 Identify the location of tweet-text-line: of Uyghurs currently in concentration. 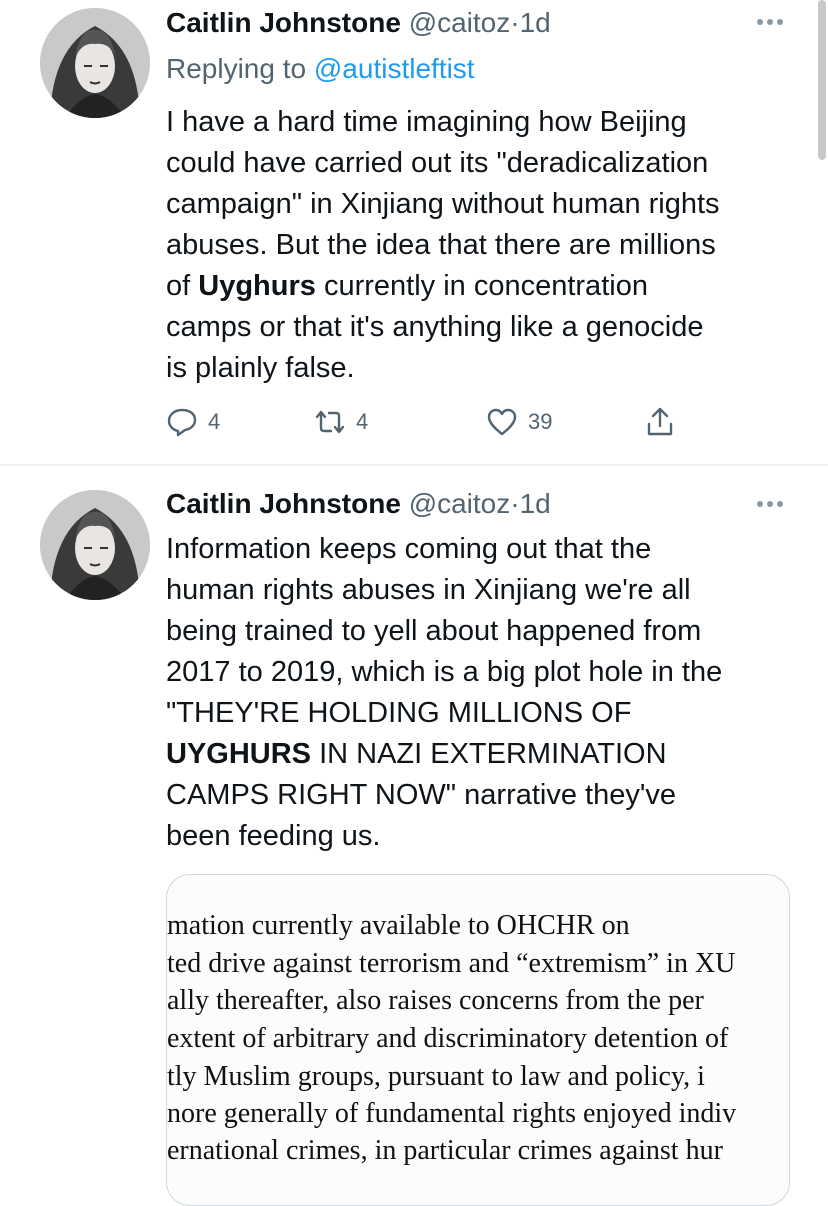
(486, 286).